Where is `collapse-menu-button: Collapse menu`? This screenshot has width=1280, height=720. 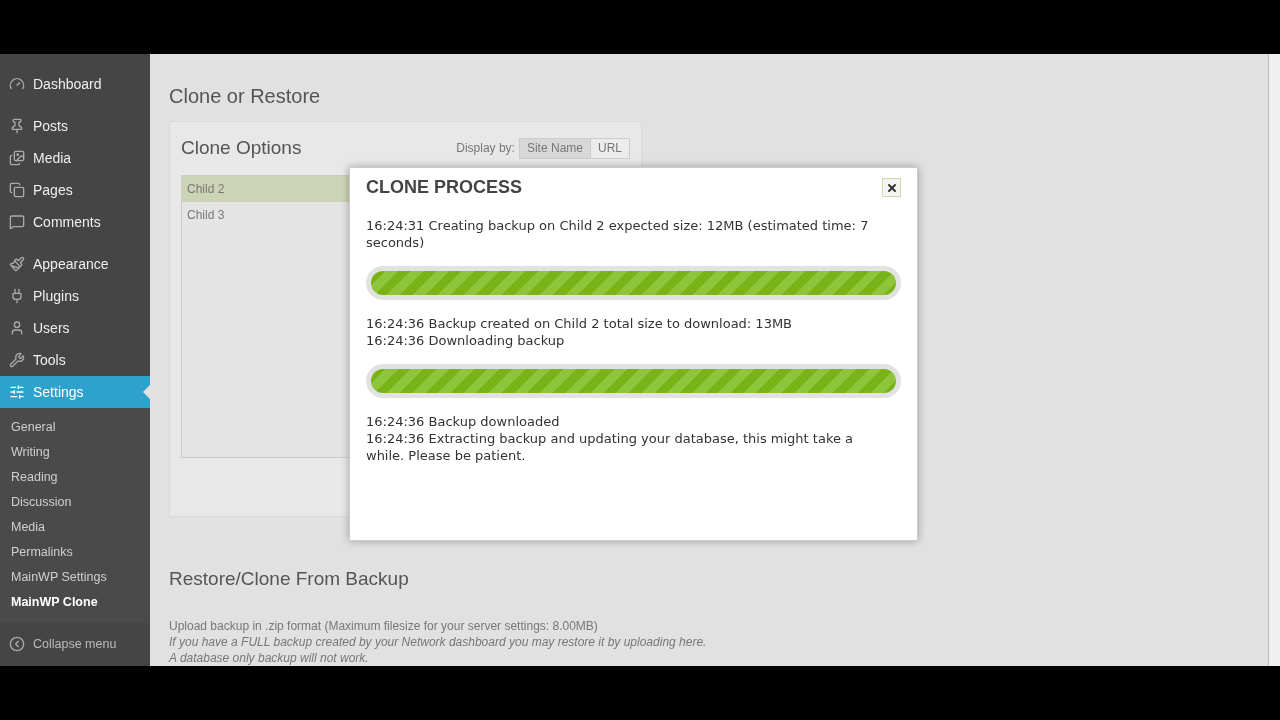
collapse-menu-button: Collapse menu is located at coordinates (75, 644).